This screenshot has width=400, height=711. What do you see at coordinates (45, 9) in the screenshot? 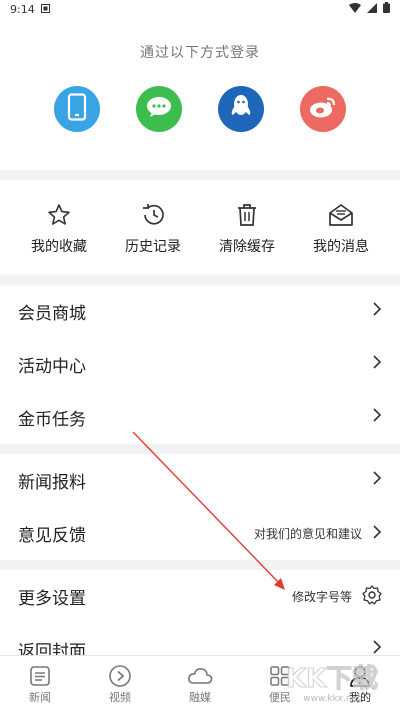
I see `notification-icon` at bounding box center [45, 9].